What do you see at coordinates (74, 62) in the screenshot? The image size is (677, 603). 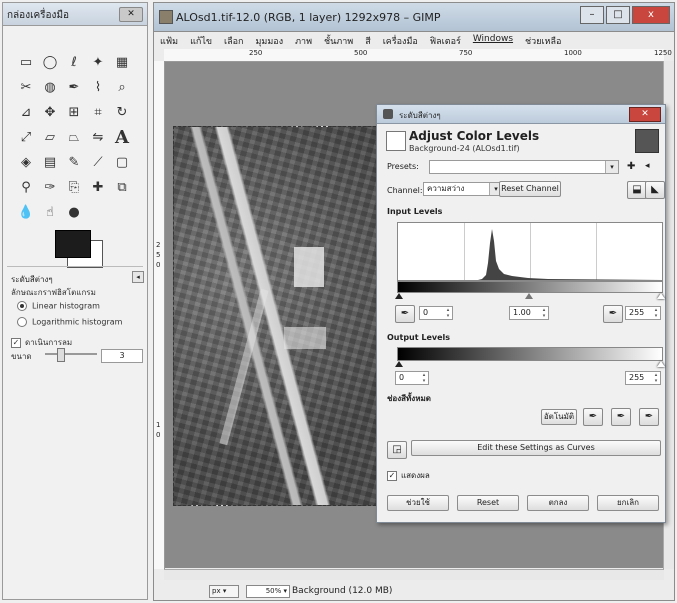 I see `free-select-icon: ℓ` at bounding box center [74, 62].